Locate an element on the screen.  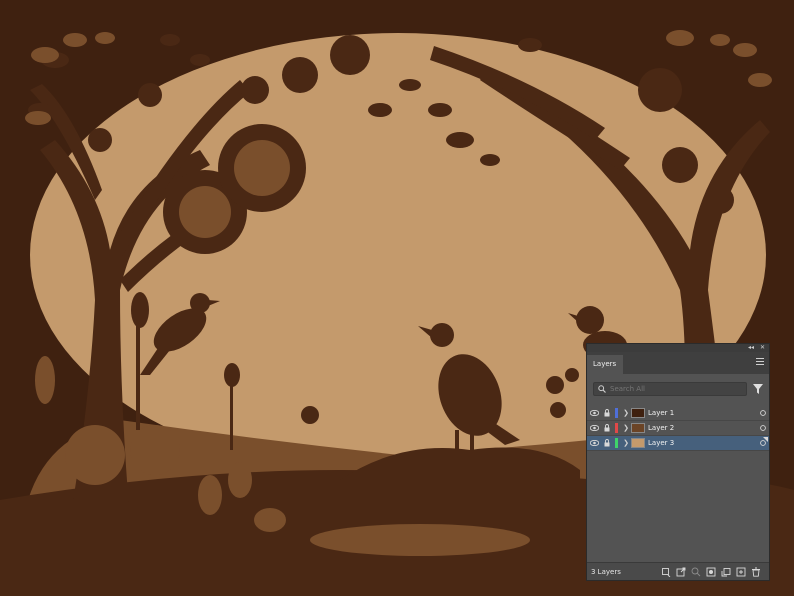
collect-for-export-icon is located at coordinates (666, 572).